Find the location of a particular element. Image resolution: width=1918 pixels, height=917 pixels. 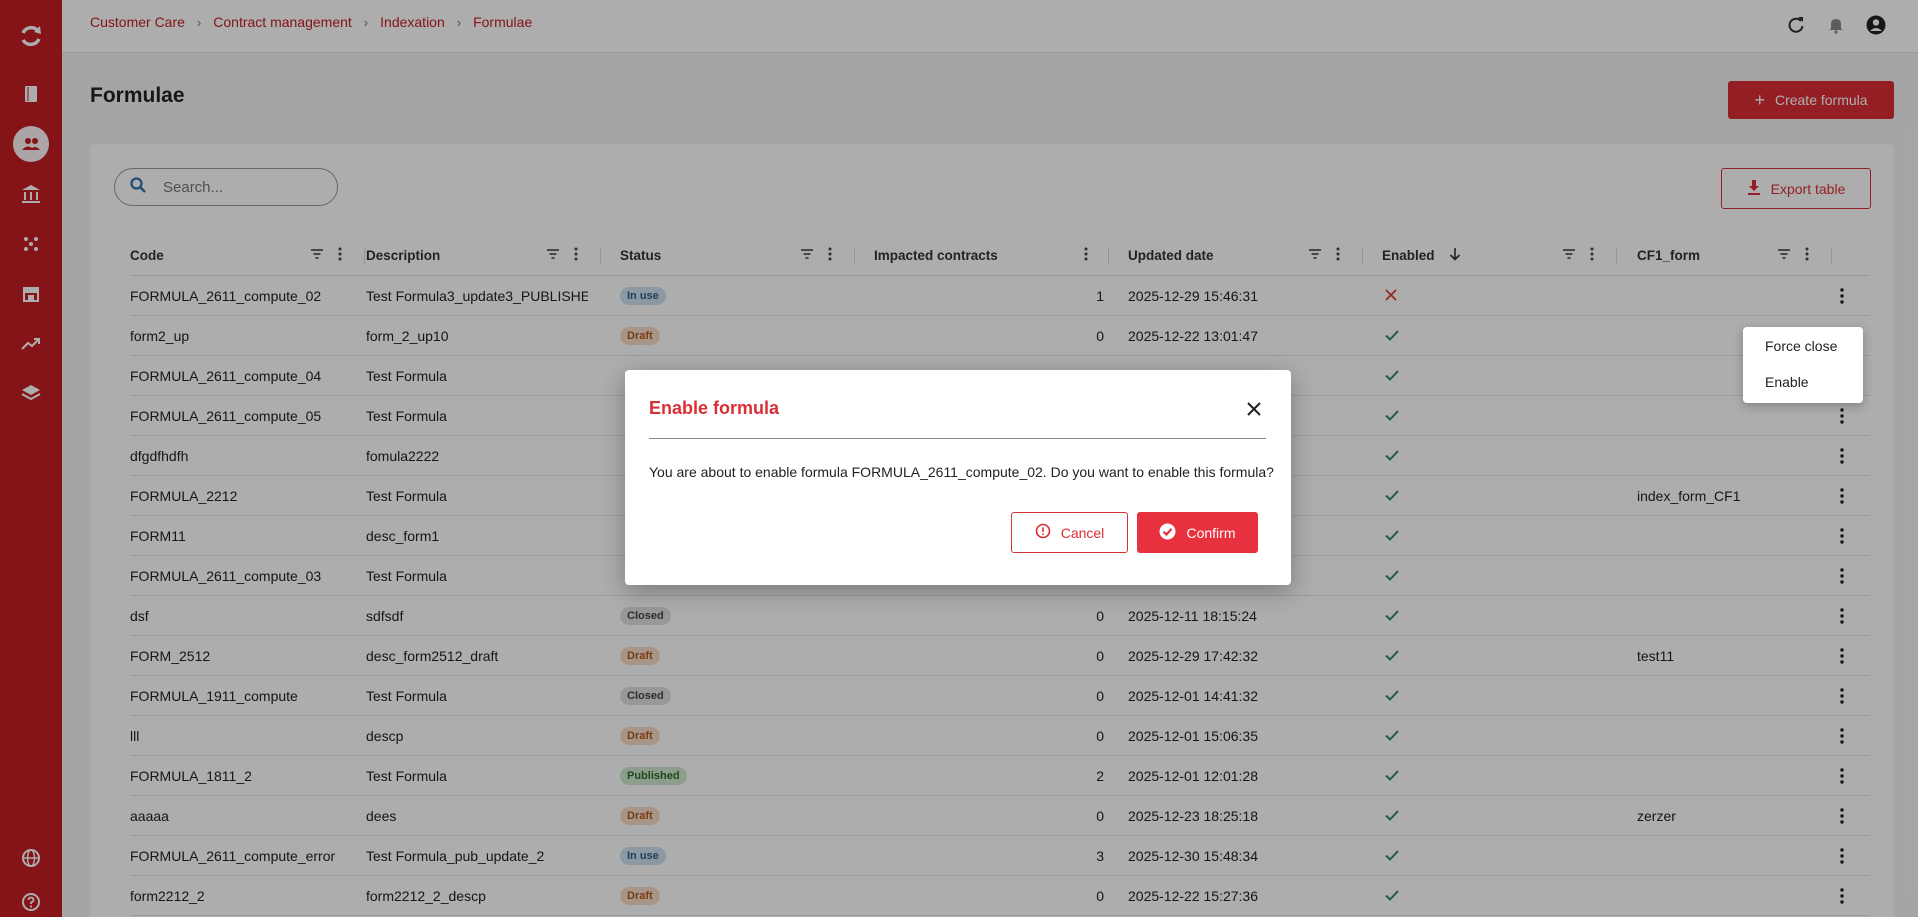

confirm-label: Confirm is located at coordinates (1211, 532).